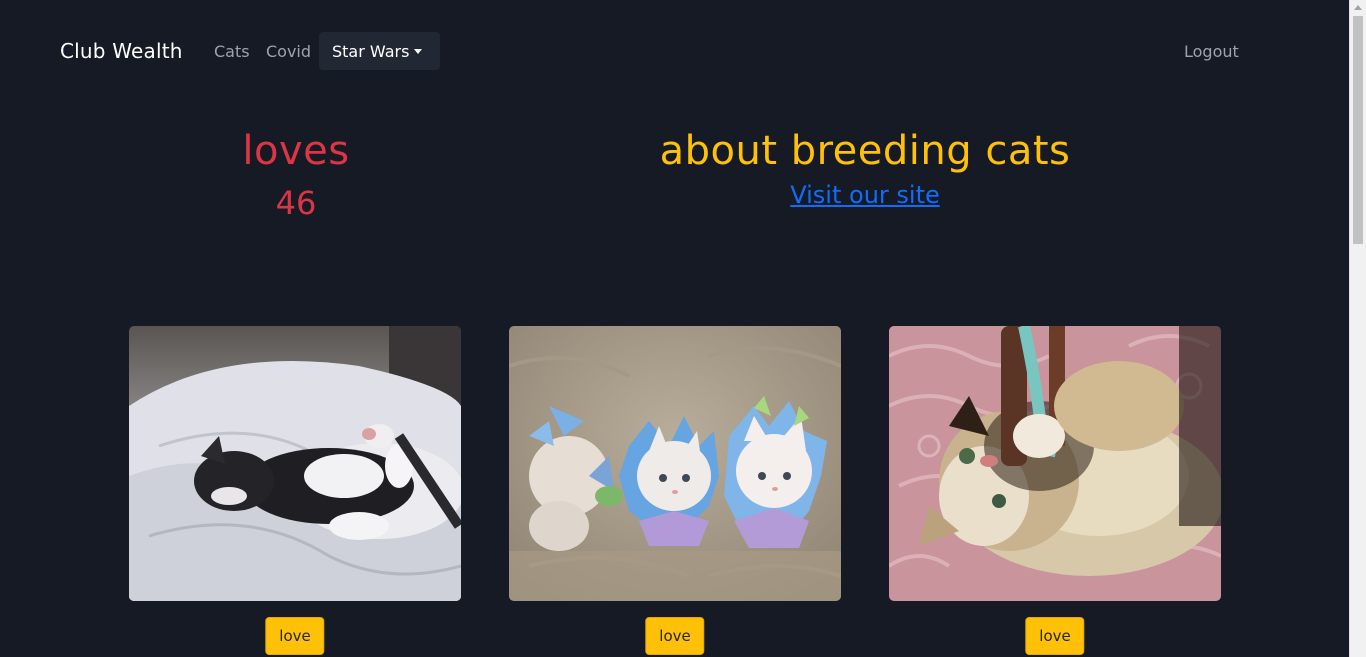  What do you see at coordinates (121, 51) in the screenshot?
I see `brand-link: Club Wealth` at bounding box center [121, 51].